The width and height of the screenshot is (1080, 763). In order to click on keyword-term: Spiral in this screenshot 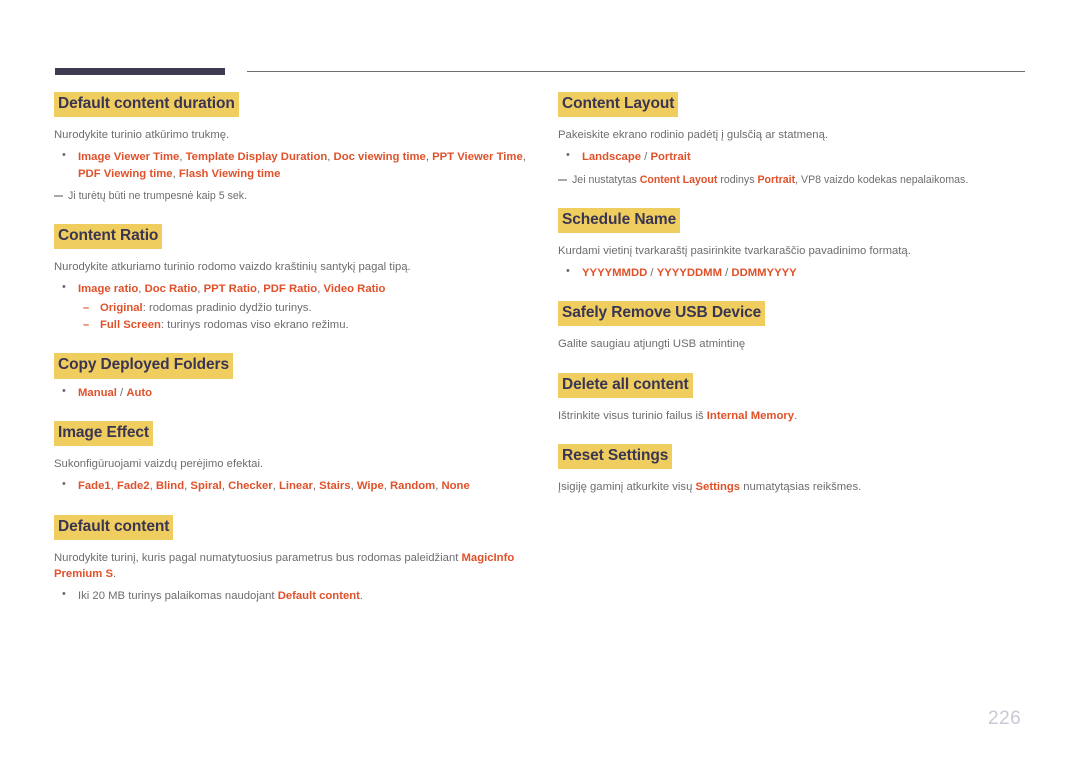, I will do `click(206, 486)`.